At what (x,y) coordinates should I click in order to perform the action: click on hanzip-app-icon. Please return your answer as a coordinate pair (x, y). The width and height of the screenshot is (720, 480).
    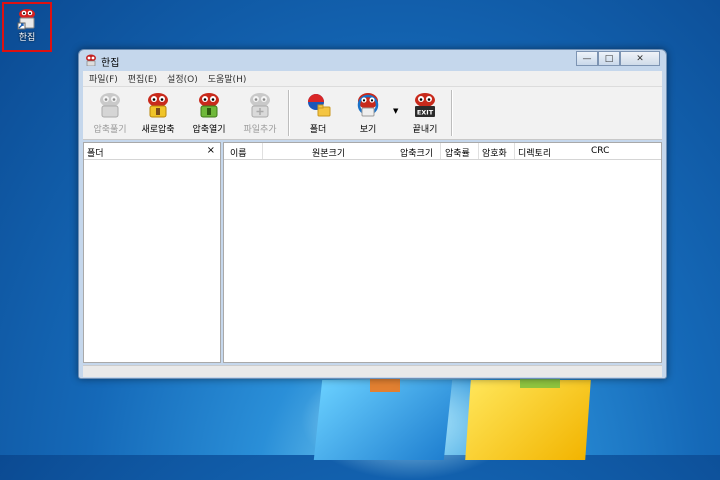
    Looking at the image, I should click on (27, 19).